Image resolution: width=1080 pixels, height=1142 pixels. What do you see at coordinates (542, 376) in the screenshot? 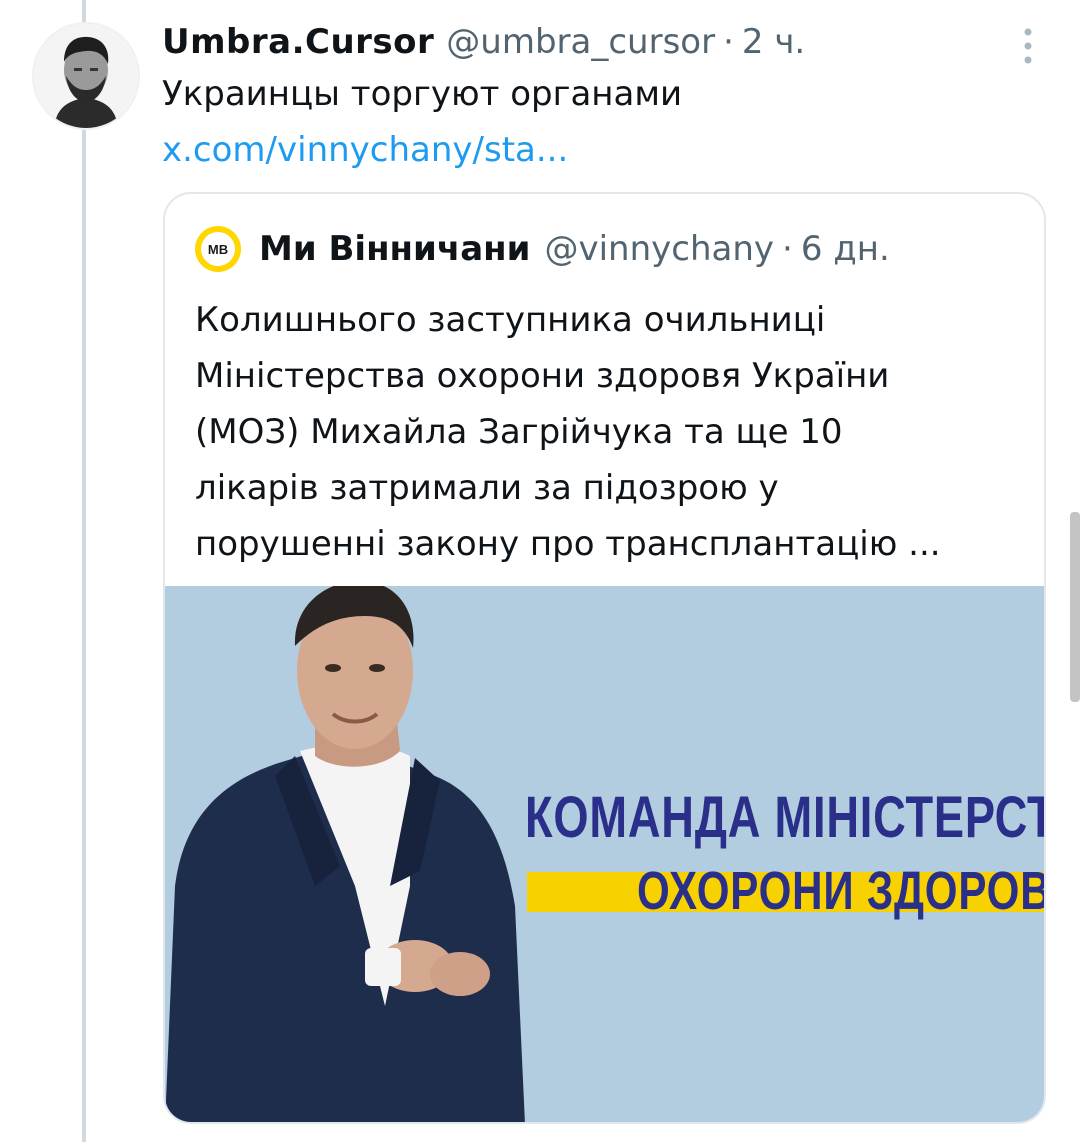
I see `quote-text-line: Міністерства охорони здоровя України` at bounding box center [542, 376].